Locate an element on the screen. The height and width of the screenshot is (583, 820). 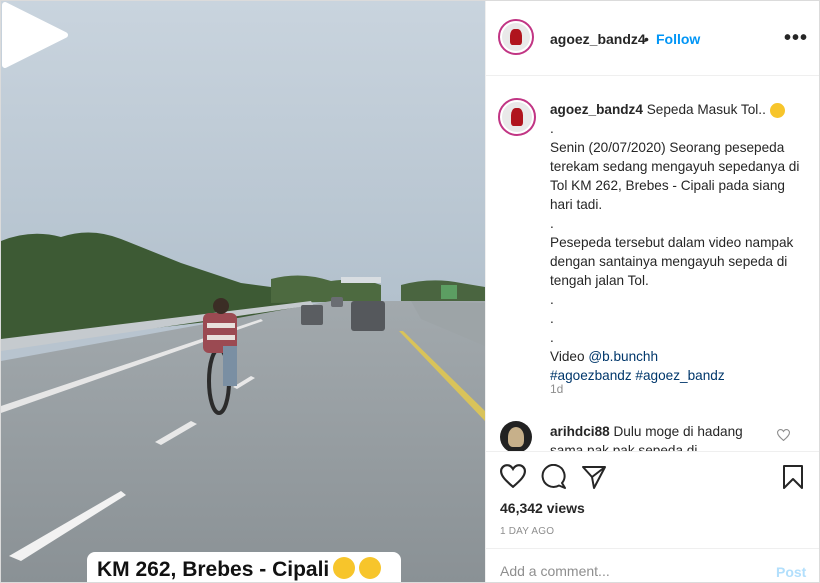
caption-video-prefix: Video is located at coordinates (567, 356).